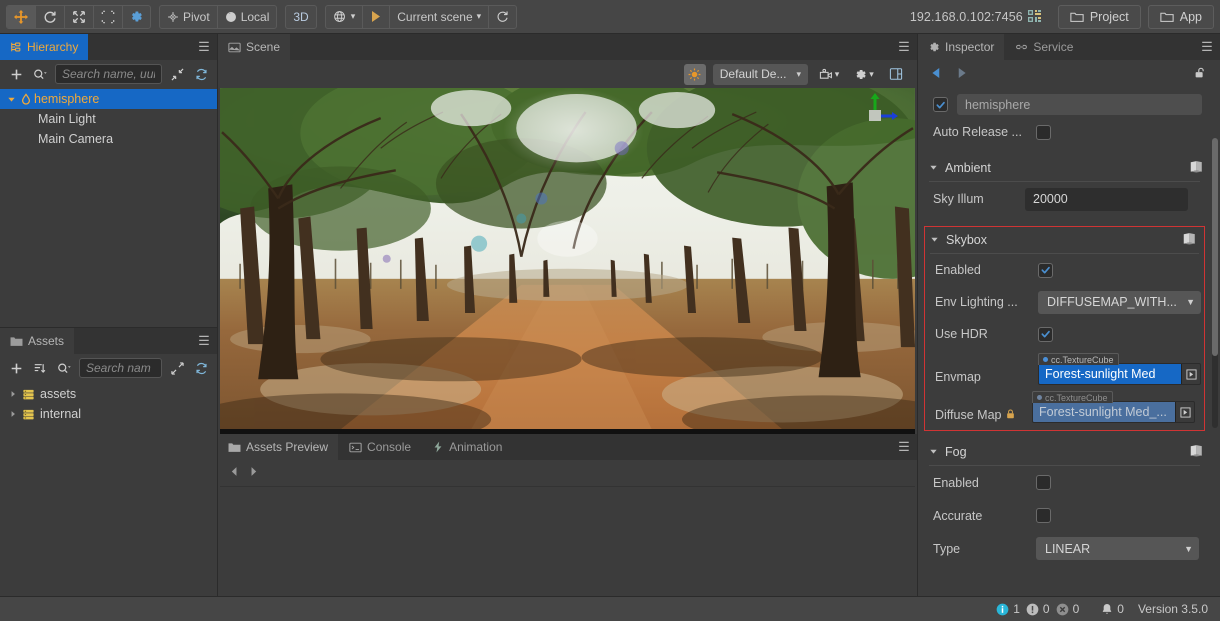 This screenshot has height=621, width=1220. Describe the element at coordinates (1190, 374) in the screenshot. I see `envmap-picker-button` at that location.